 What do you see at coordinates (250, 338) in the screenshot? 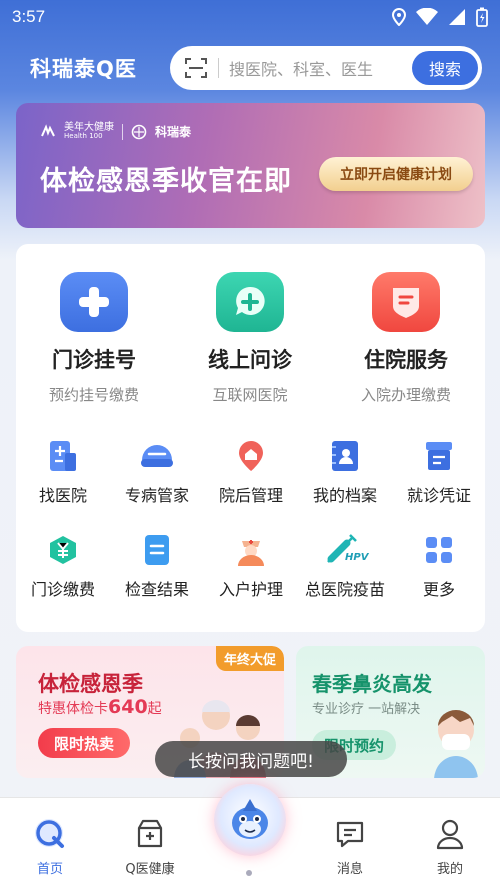
I see `service-online-consultation: 线上问诊 互联网医院` at bounding box center [250, 338].